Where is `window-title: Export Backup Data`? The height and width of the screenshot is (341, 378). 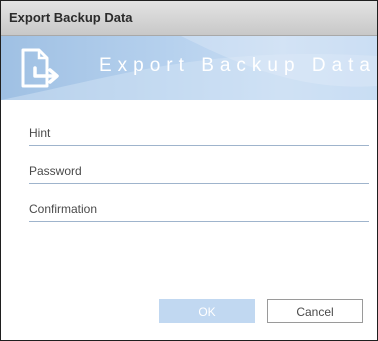
window-title: Export Backup Data is located at coordinates (71, 17).